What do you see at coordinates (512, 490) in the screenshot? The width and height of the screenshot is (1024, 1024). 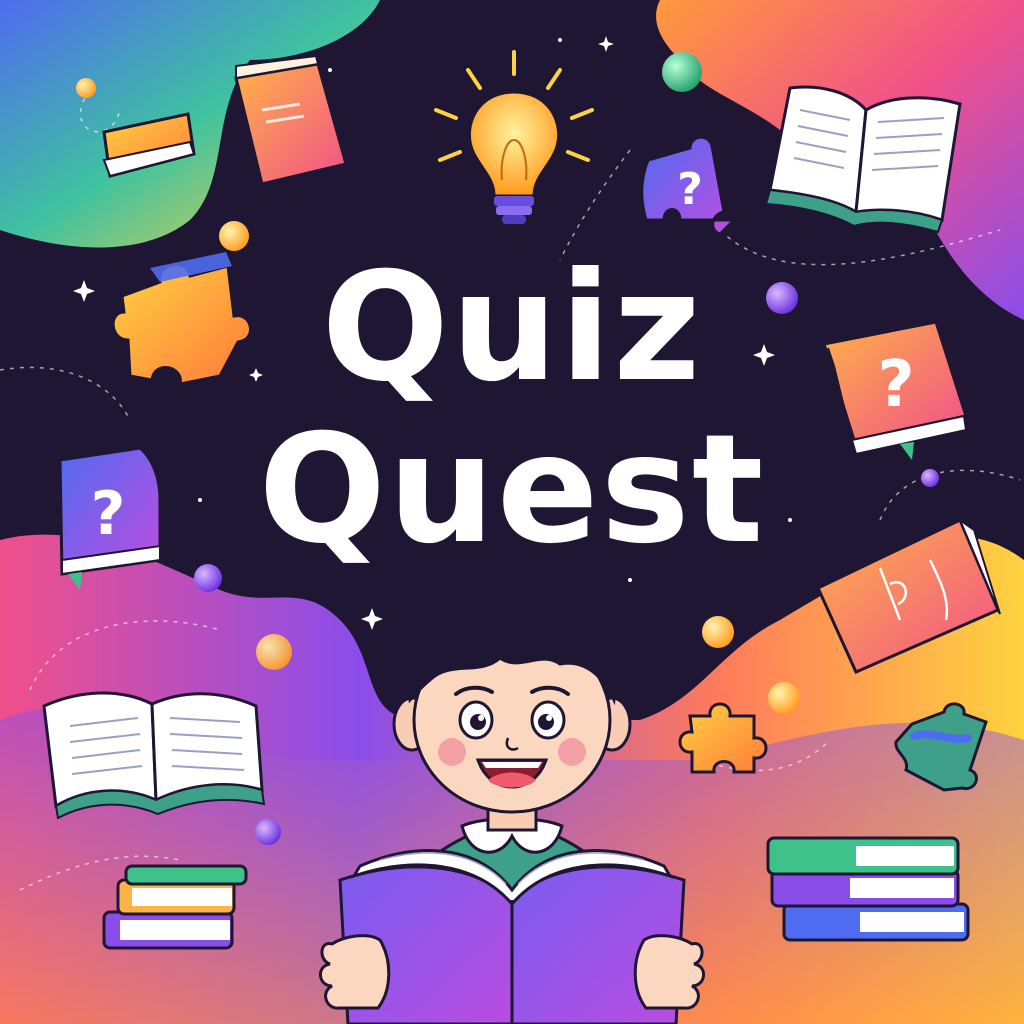 I see `title-line-2: Quest` at bounding box center [512, 490].